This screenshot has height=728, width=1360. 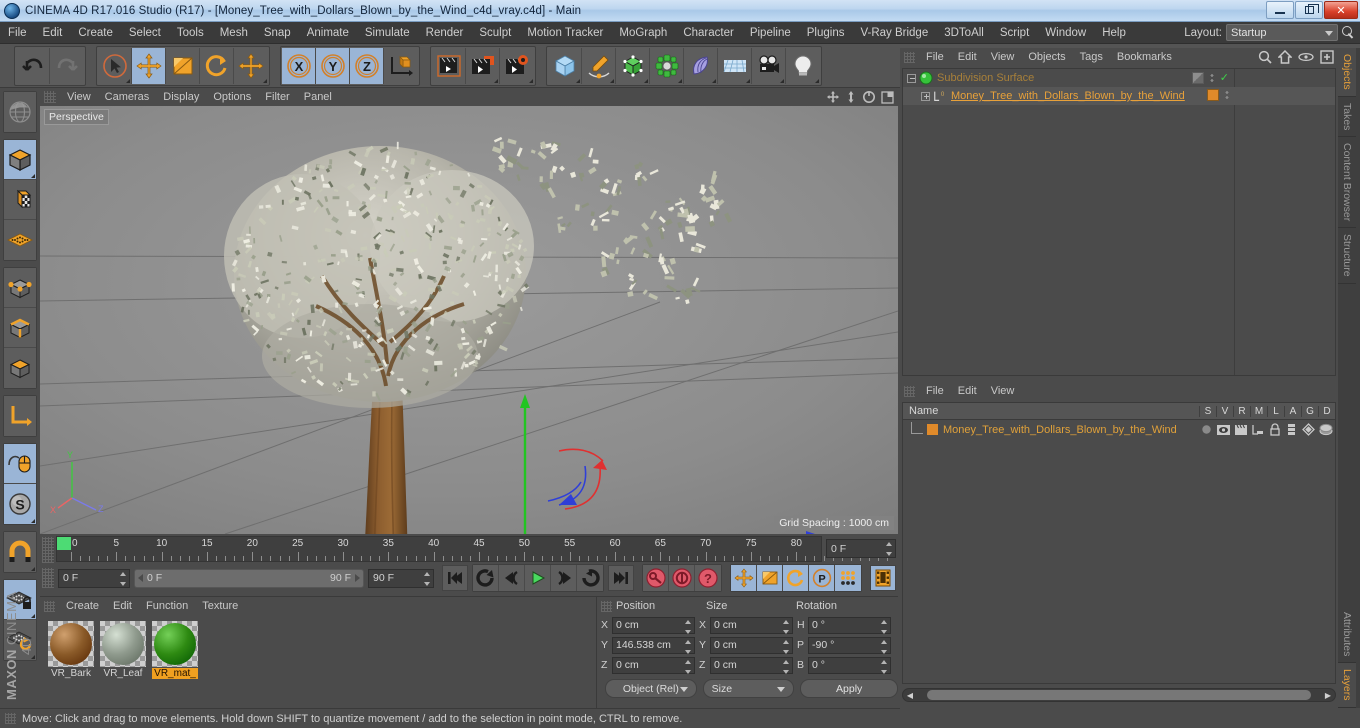 I want to click on point-mode-button, so click(x=20, y=288).